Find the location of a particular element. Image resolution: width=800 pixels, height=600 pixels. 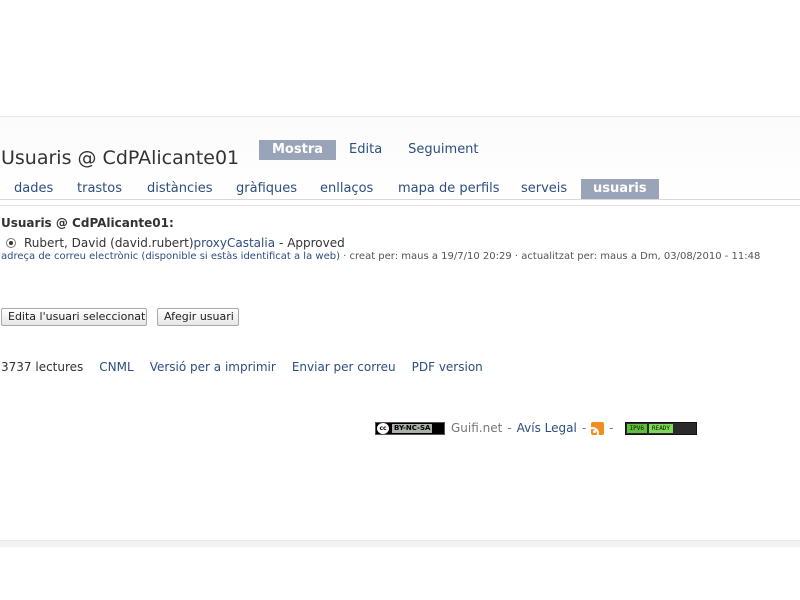

user-name: Rubert, David (david.rubert) is located at coordinates (109, 243).